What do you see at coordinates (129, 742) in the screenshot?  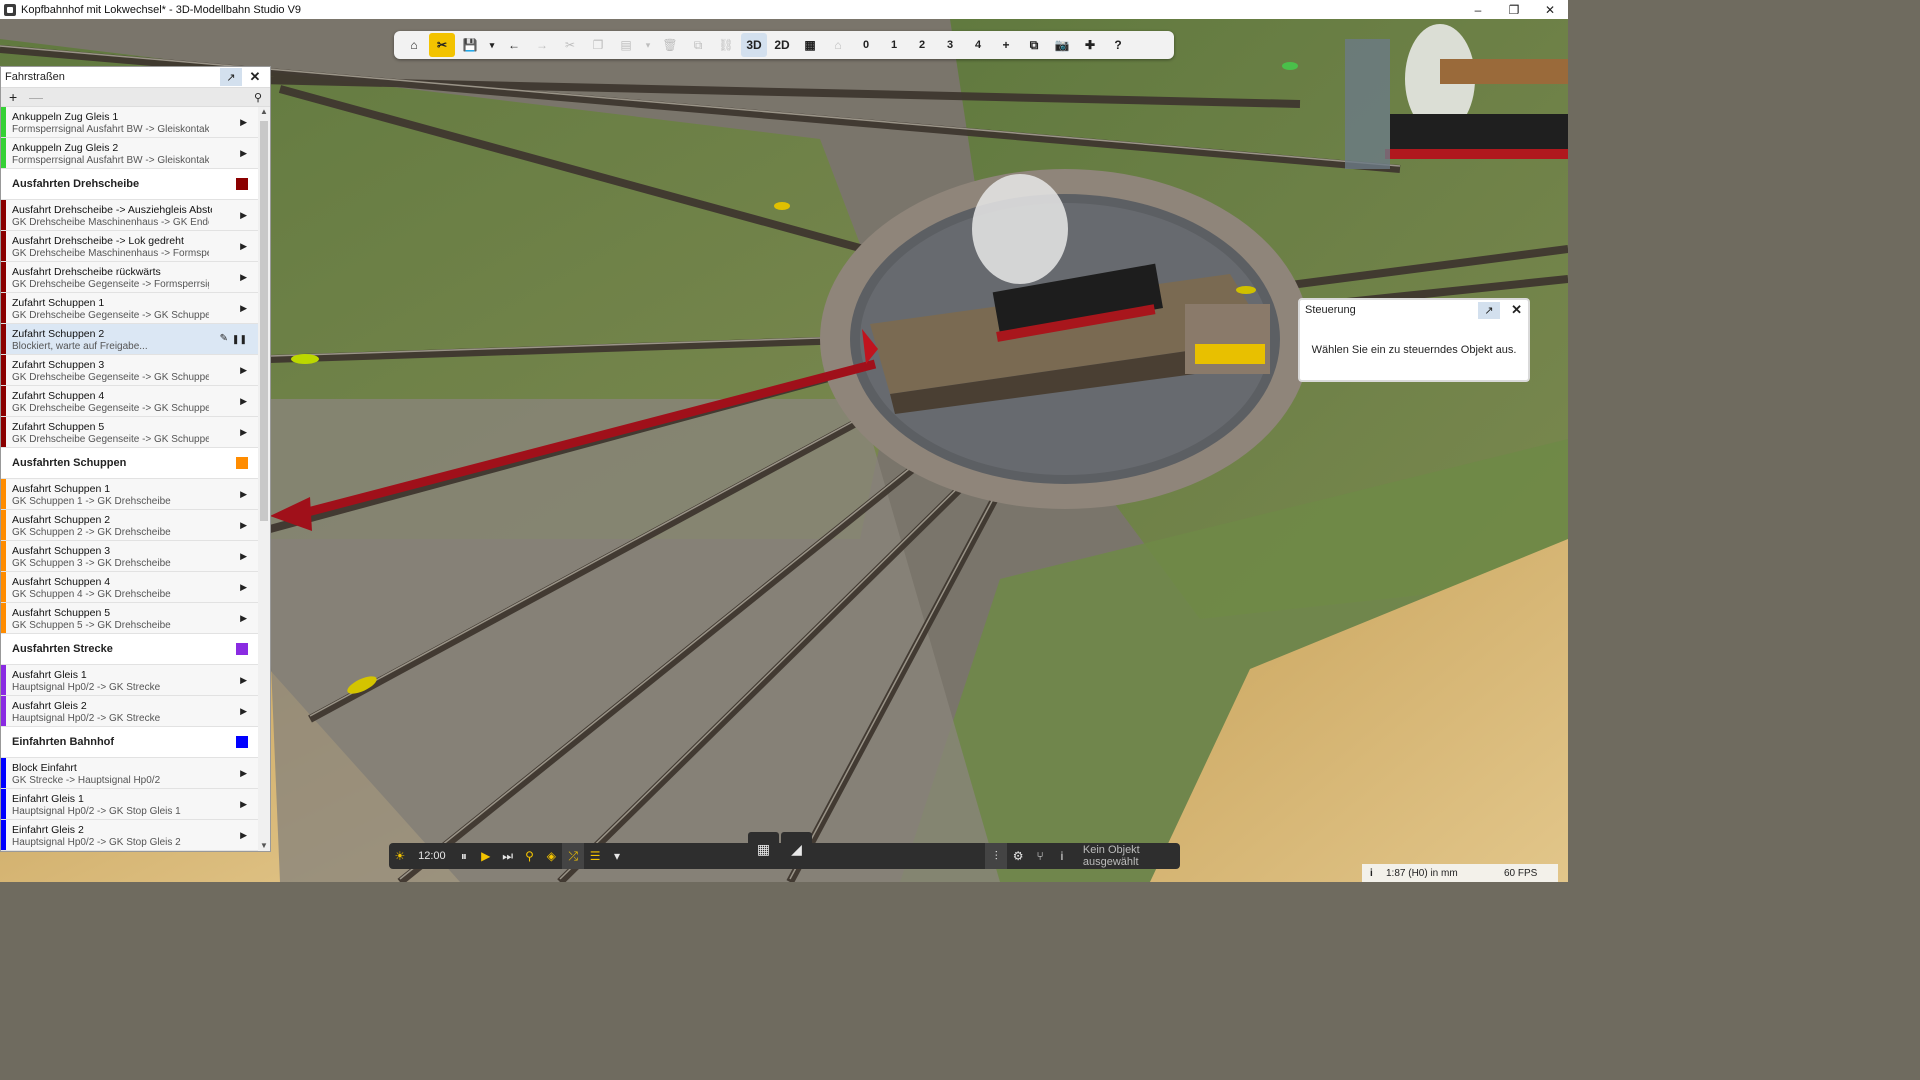 I see `route-group: Einfahrten Bahnhof` at bounding box center [129, 742].